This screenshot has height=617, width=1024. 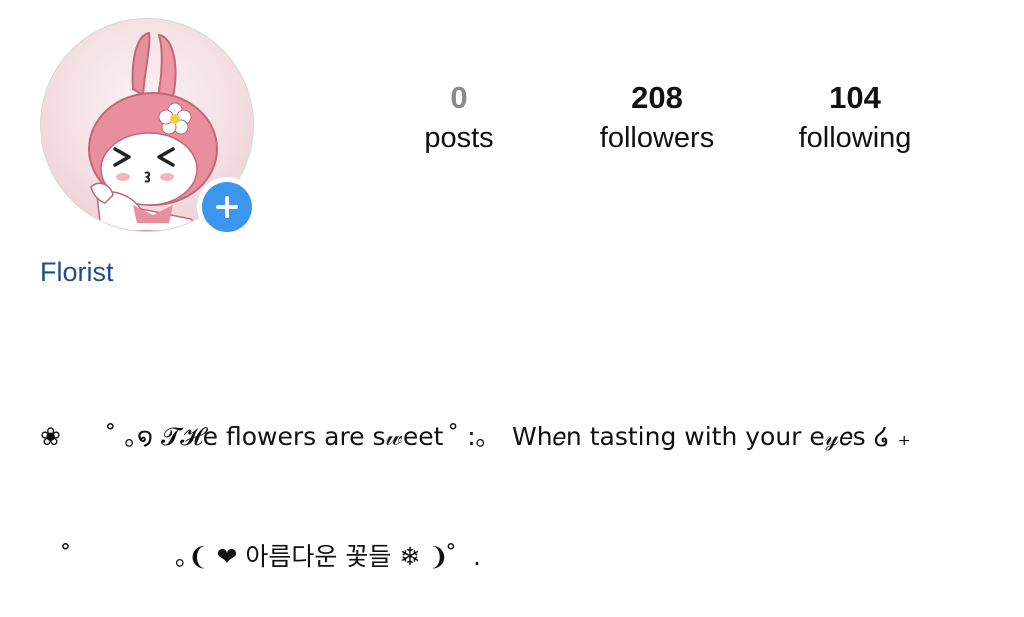 What do you see at coordinates (77, 272) in the screenshot?
I see `profile-name: Florist` at bounding box center [77, 272].